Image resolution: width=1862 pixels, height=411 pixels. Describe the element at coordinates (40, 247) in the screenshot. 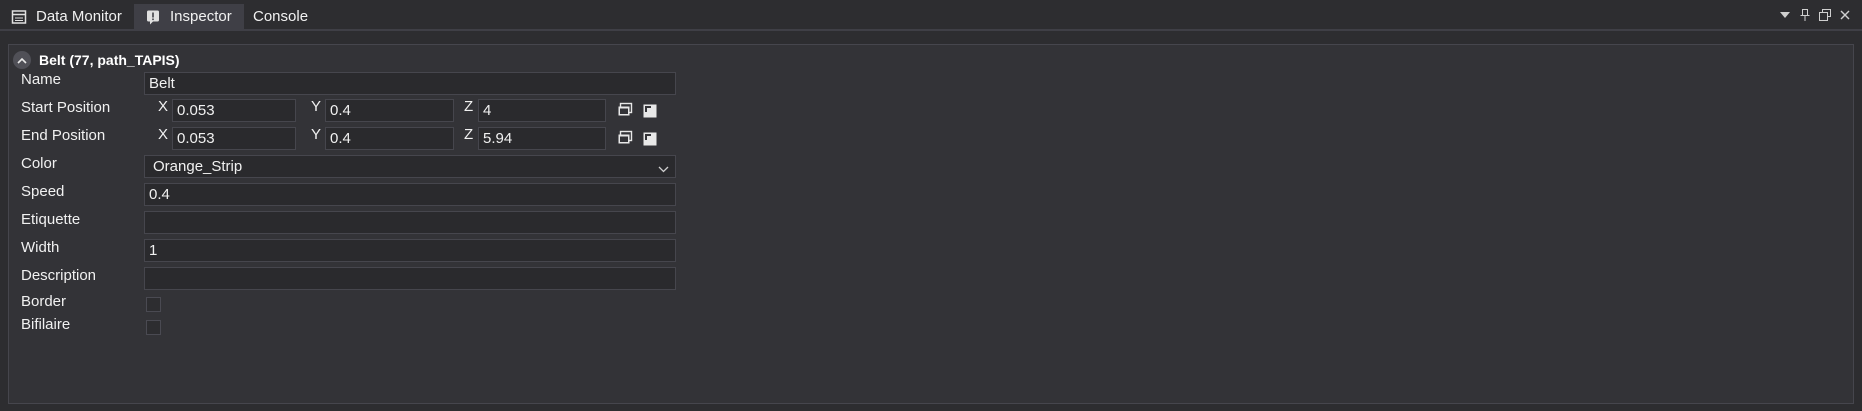

I see `width-label: Width` at that location.